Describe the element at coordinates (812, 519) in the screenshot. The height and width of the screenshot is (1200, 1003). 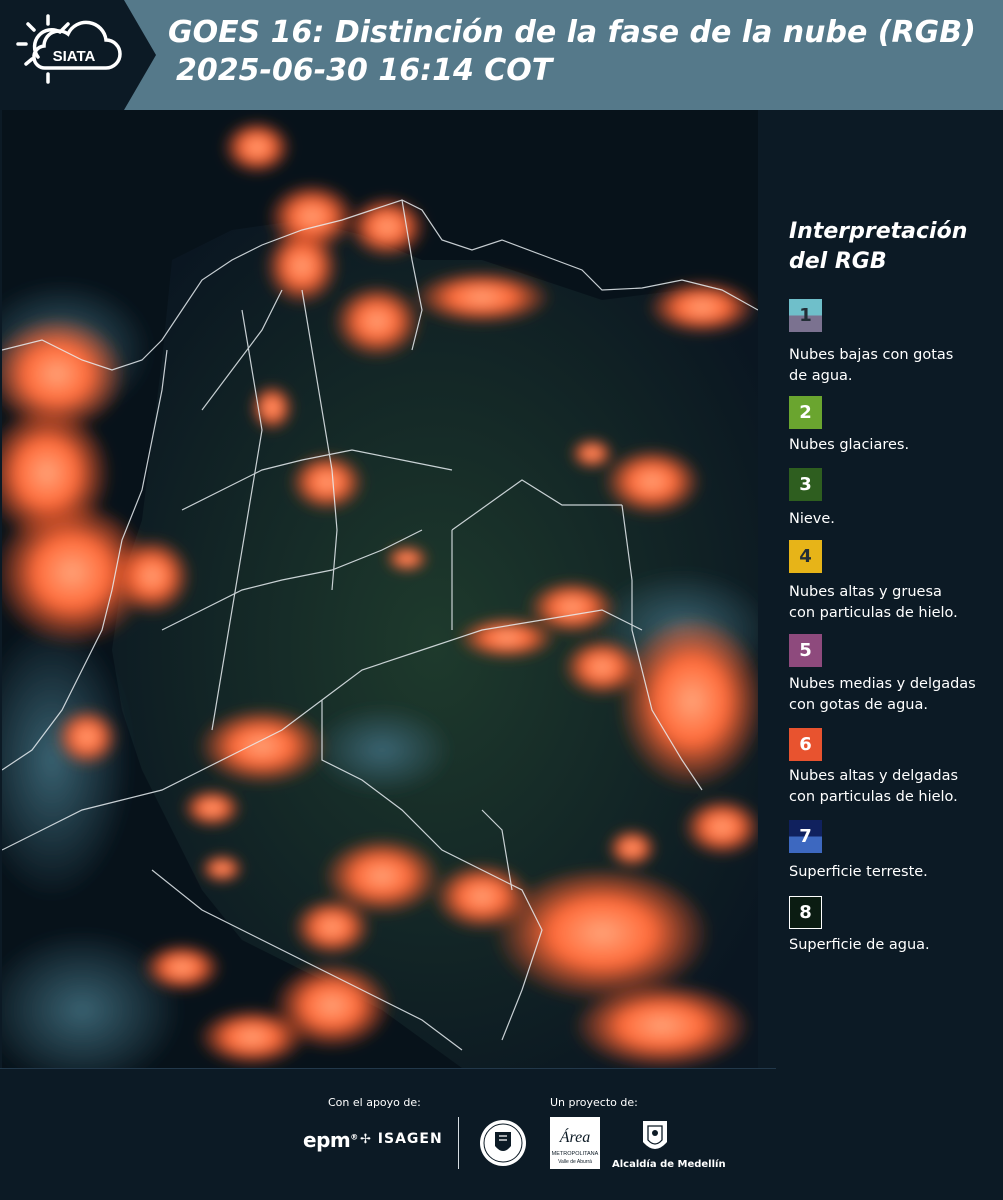
I see `legend-label-line: Nieve.` at that location.